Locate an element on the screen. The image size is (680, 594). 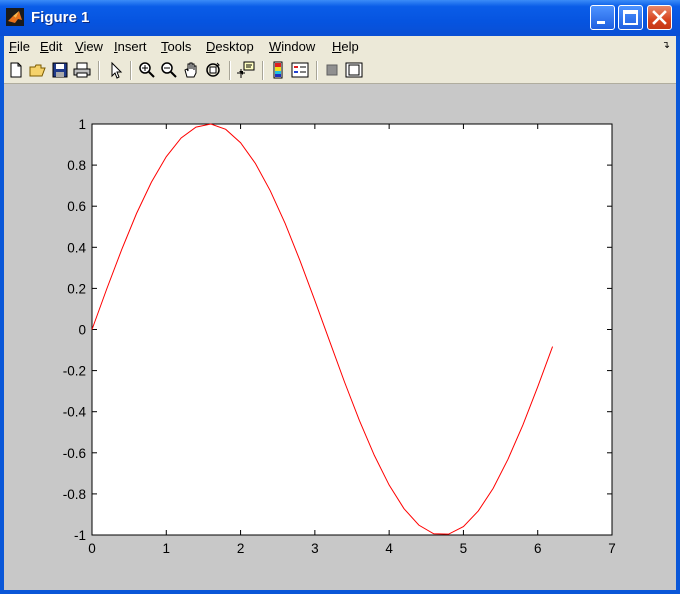
close-icon is located at coordinates (659, 17).